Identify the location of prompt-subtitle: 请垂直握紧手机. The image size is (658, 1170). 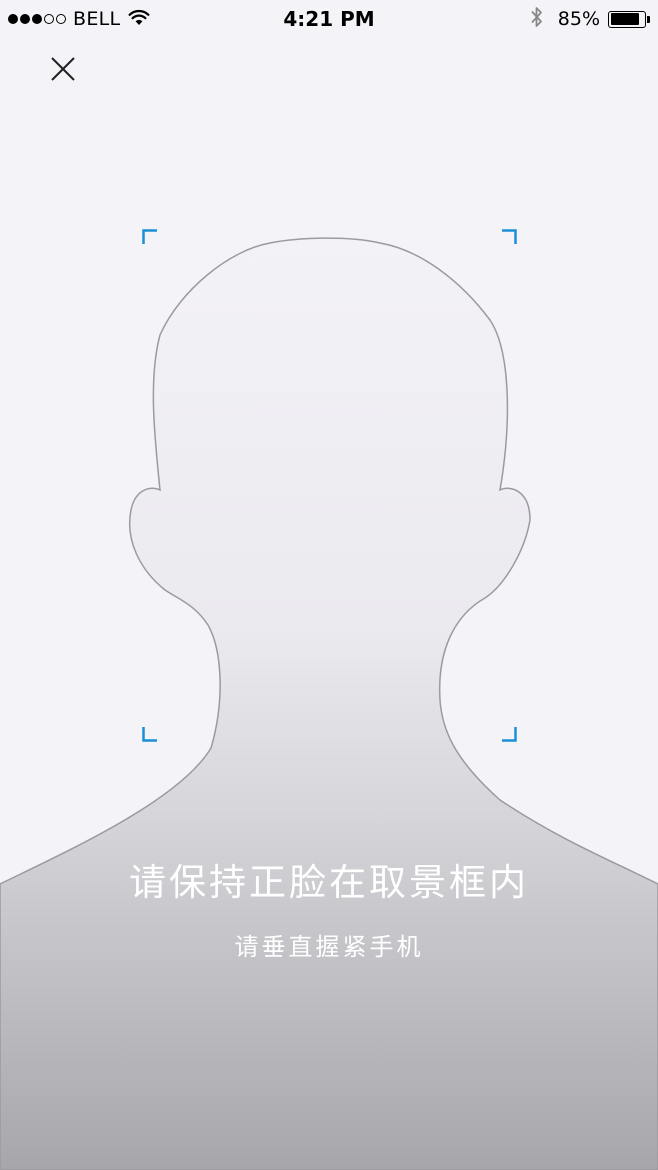
(329, 947).